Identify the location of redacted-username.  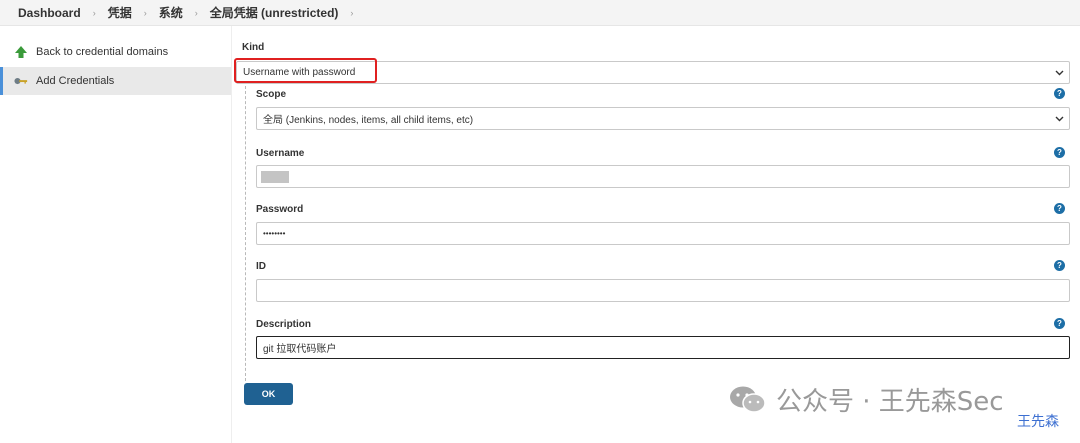
(275, 176).